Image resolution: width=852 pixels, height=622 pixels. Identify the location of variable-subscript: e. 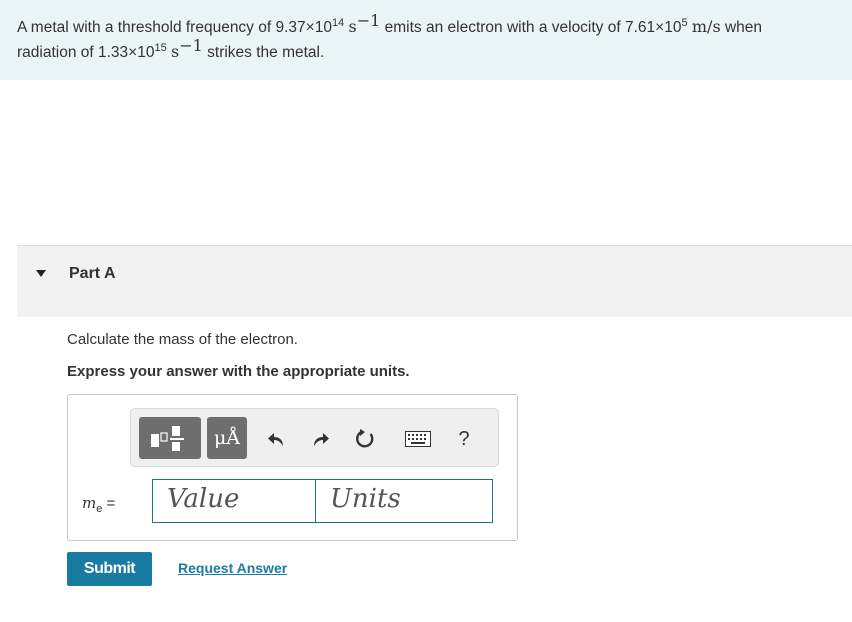
(99, 509).